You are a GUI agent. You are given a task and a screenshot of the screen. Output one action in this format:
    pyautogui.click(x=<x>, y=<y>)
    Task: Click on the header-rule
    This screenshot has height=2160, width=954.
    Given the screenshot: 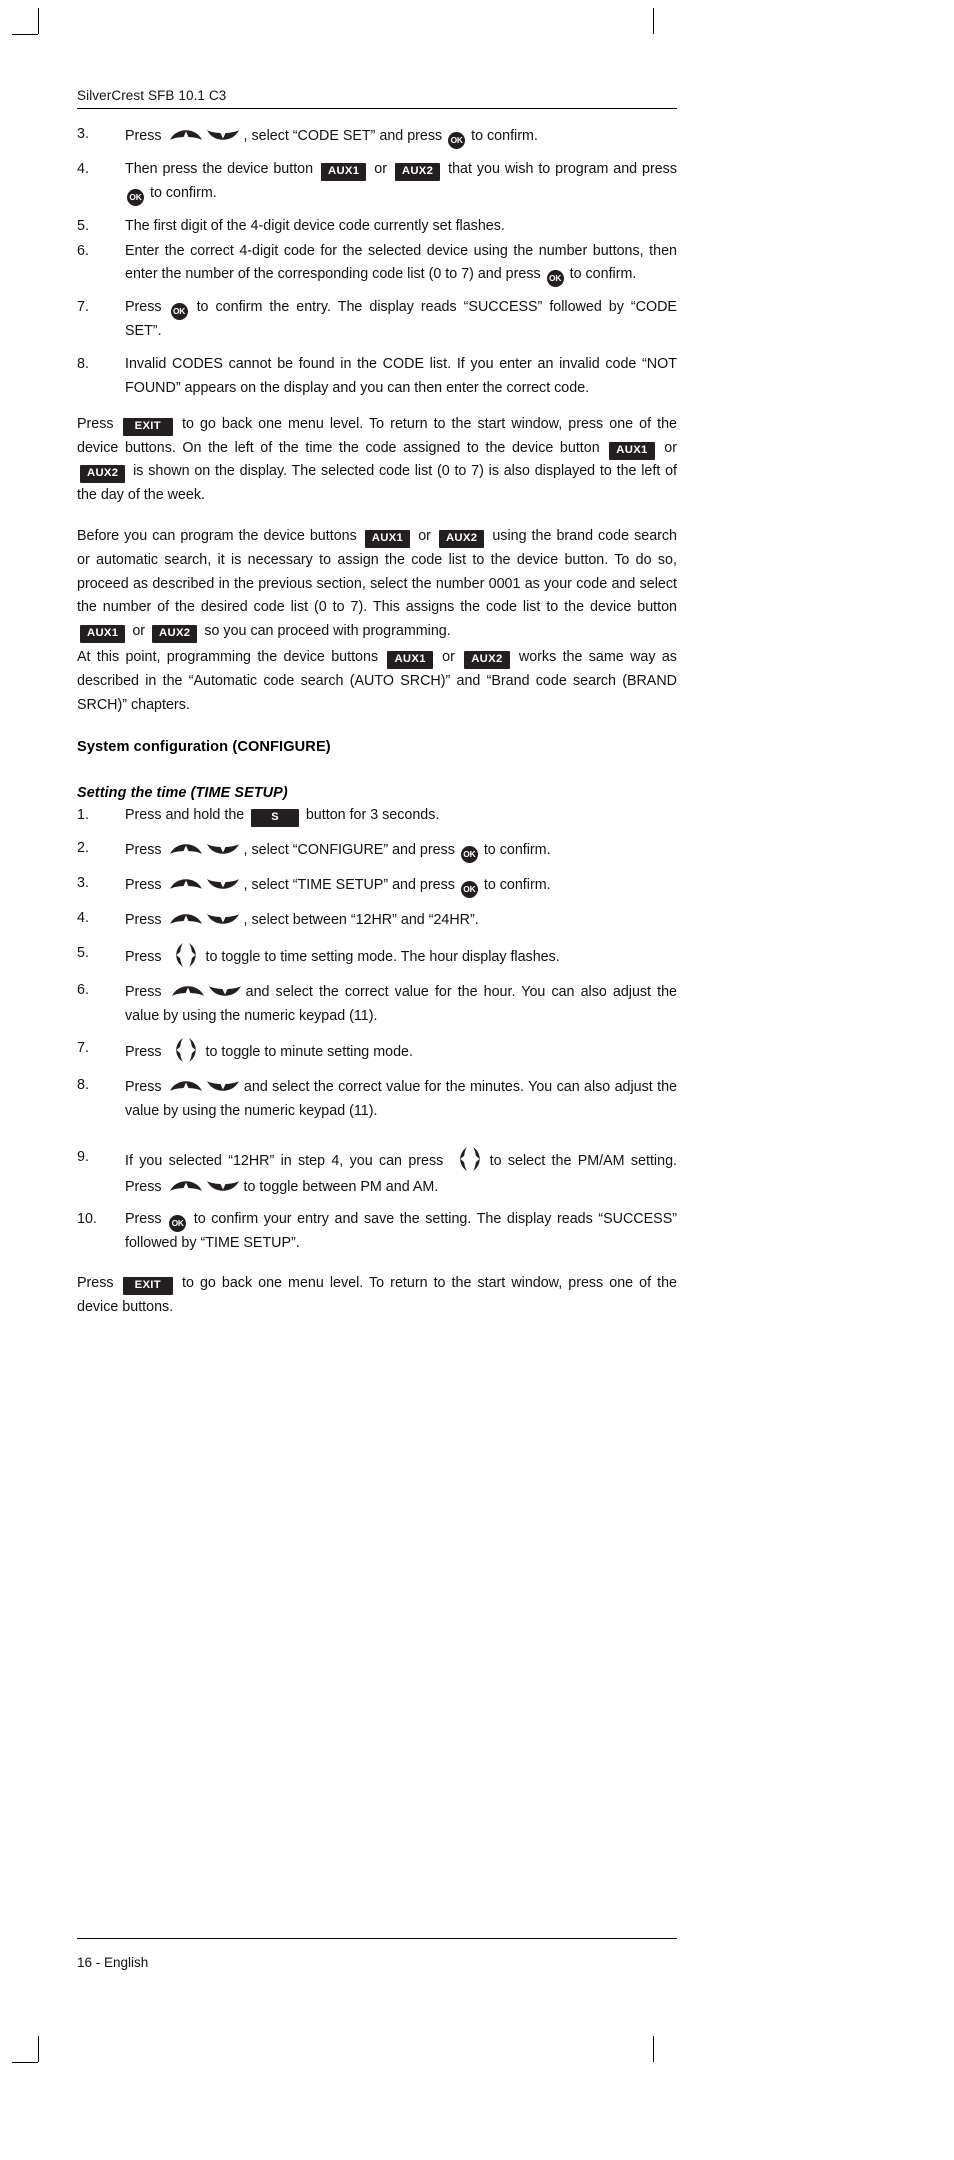 What is the action you would take?
    pyautogui.click(x=377, y=108)
    